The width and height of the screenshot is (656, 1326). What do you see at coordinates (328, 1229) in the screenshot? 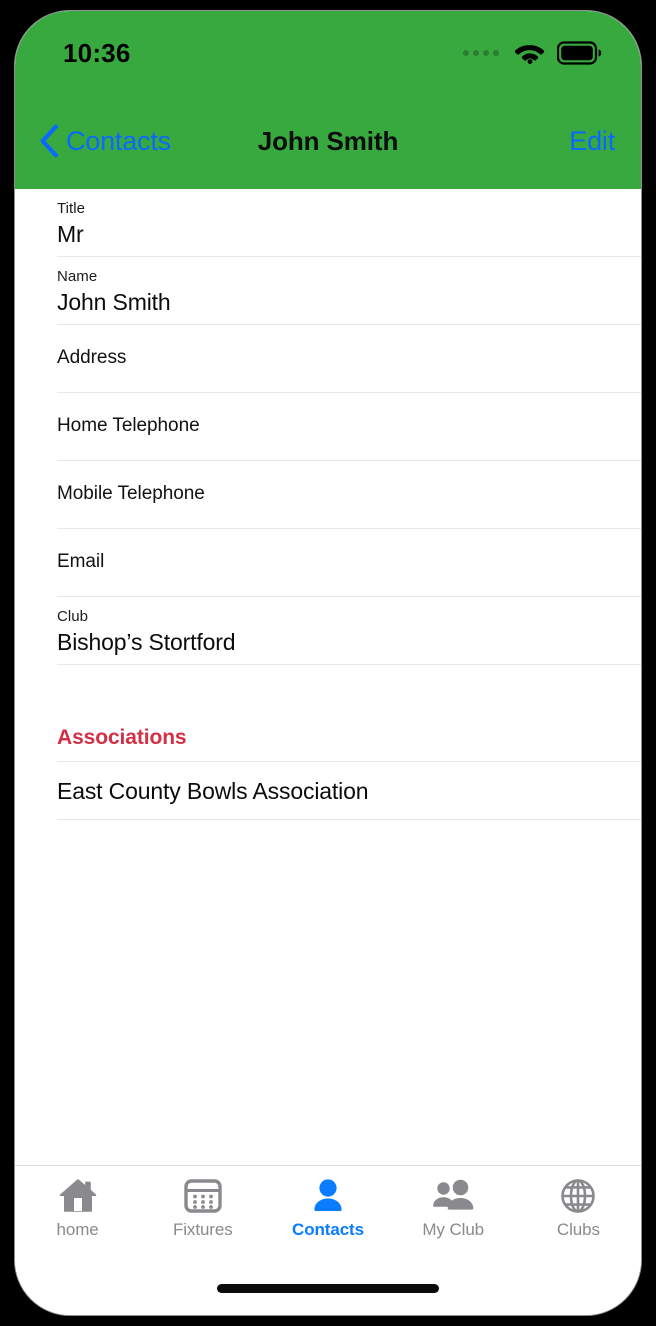
I see `tab-label: Contacts` at bounding box center [328, 1229].